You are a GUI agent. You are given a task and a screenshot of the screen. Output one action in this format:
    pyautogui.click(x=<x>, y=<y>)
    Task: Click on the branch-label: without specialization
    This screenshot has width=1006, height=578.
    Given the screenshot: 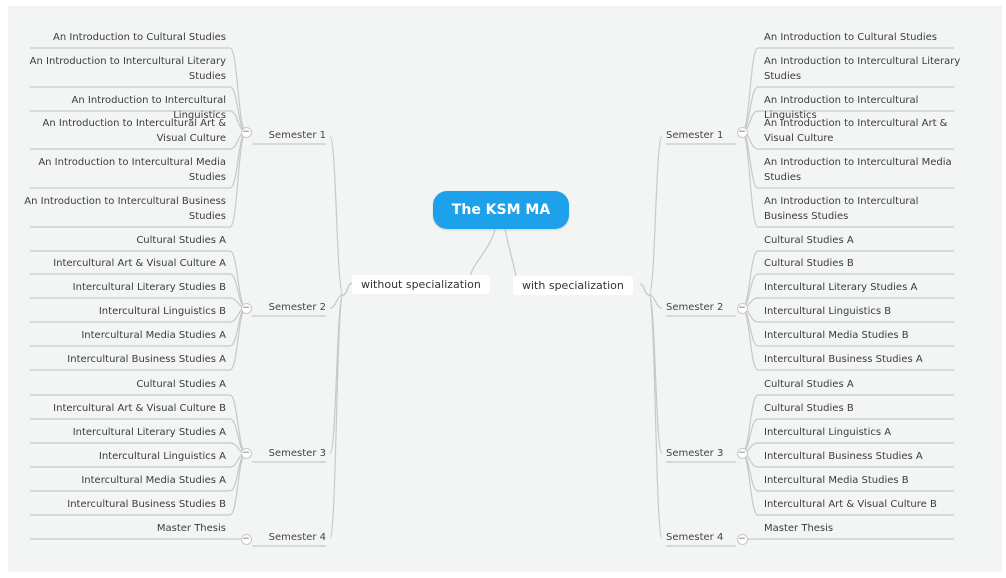 What is the action you would take?
    pyautogui.click(x=421, y=284)
    